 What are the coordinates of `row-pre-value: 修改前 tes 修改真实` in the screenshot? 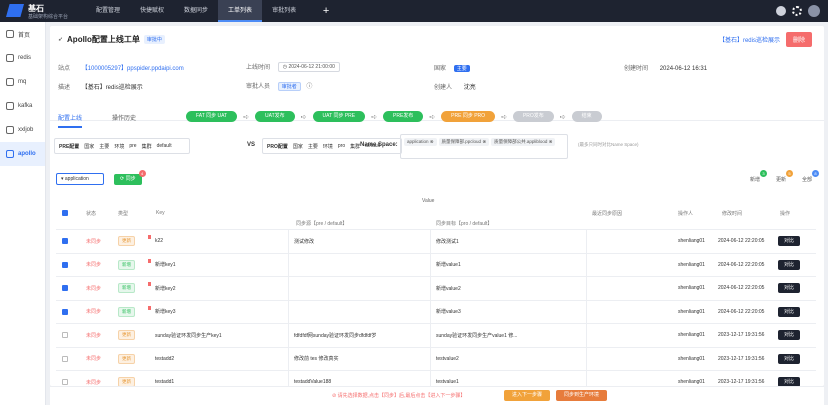 It's located at (316, 359).